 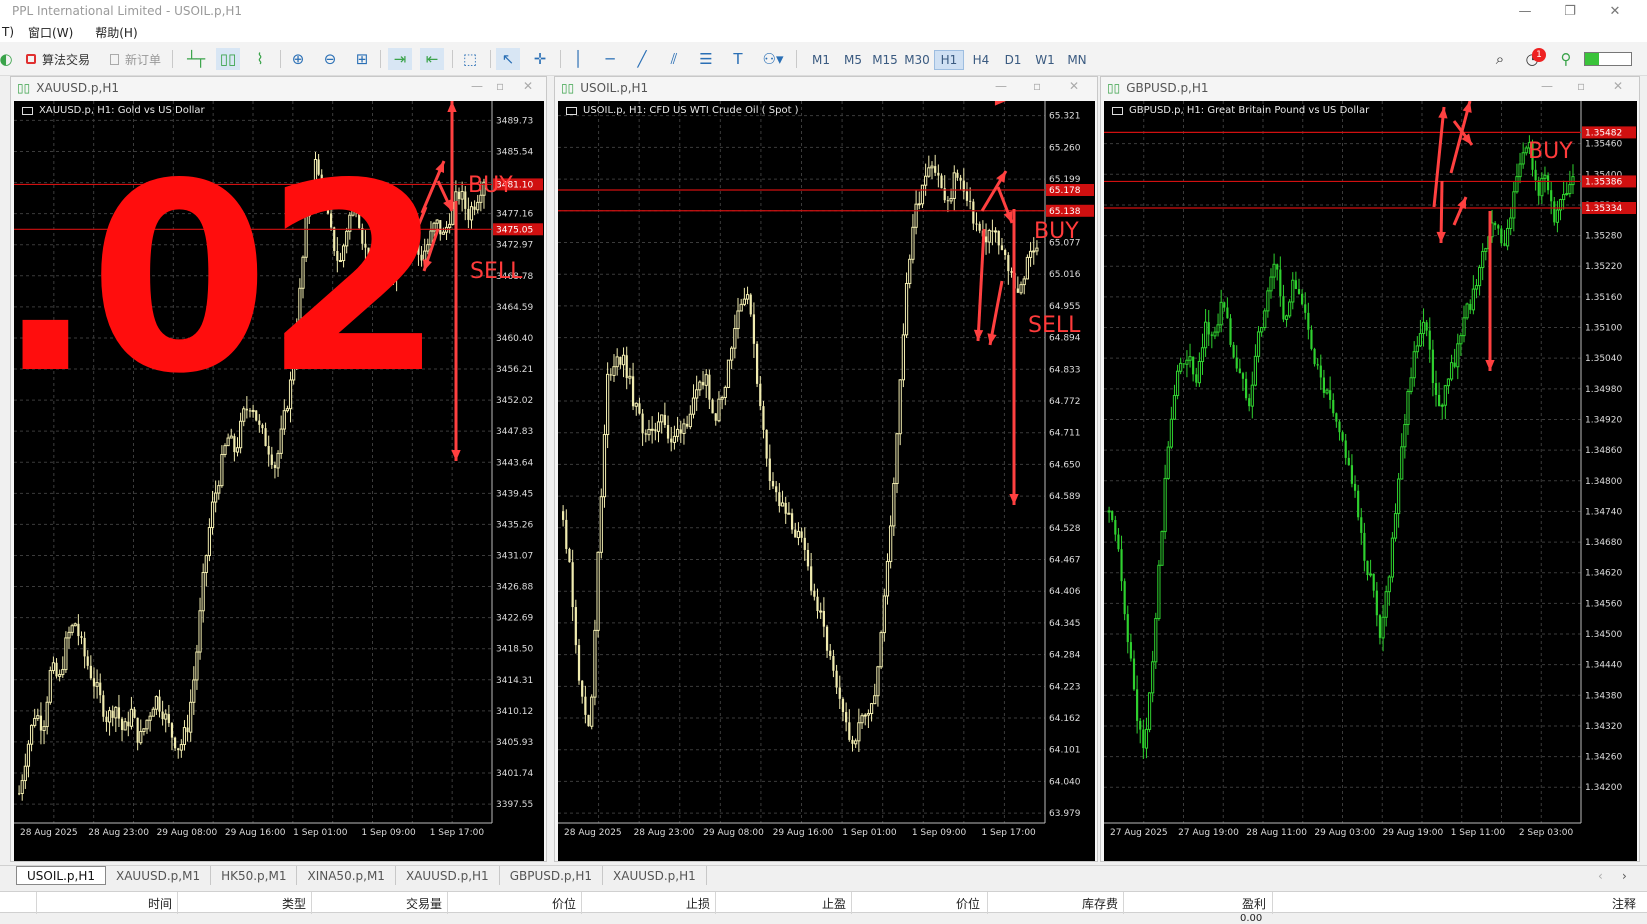 I want to click on timeframe-mn: MN, so click(x=1077, y=60).